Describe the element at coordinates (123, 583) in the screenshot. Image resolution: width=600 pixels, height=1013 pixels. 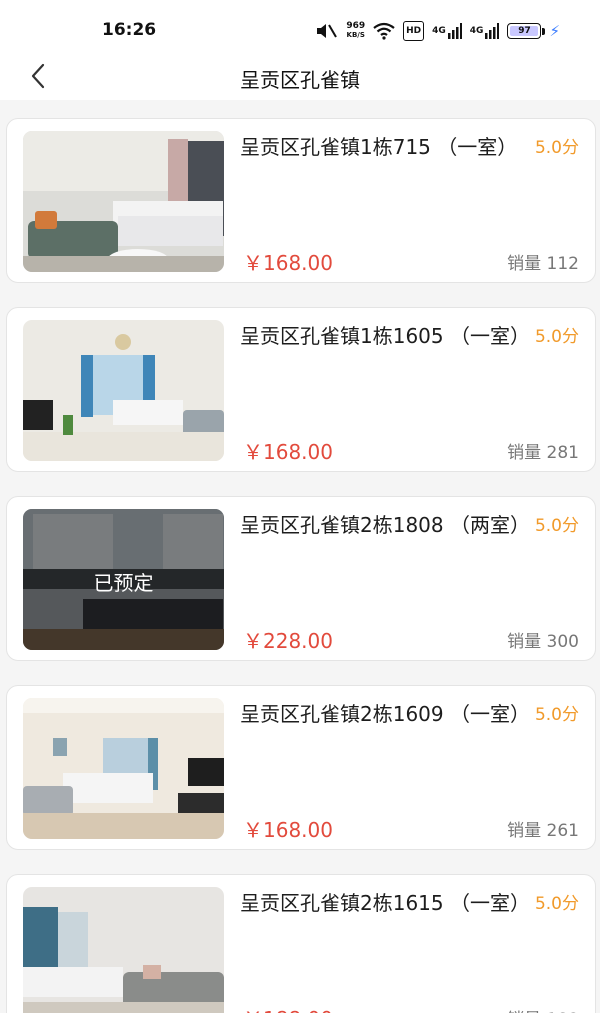
I see `reserved-label: 已预定` at that location.